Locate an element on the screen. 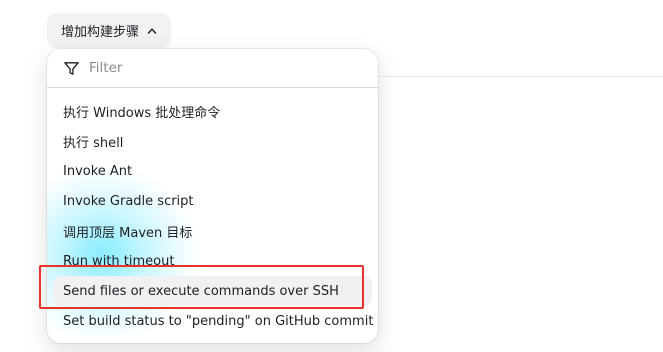  add-build-step-label: 增加构建步骤 is located at coordinates (100, 32).